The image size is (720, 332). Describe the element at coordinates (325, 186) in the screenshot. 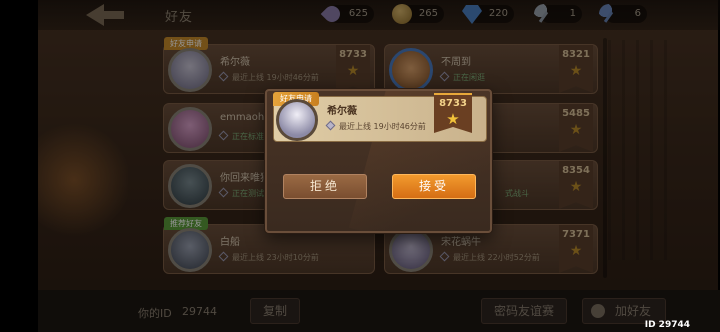

I see `reject-button: 拒绝` at that location.